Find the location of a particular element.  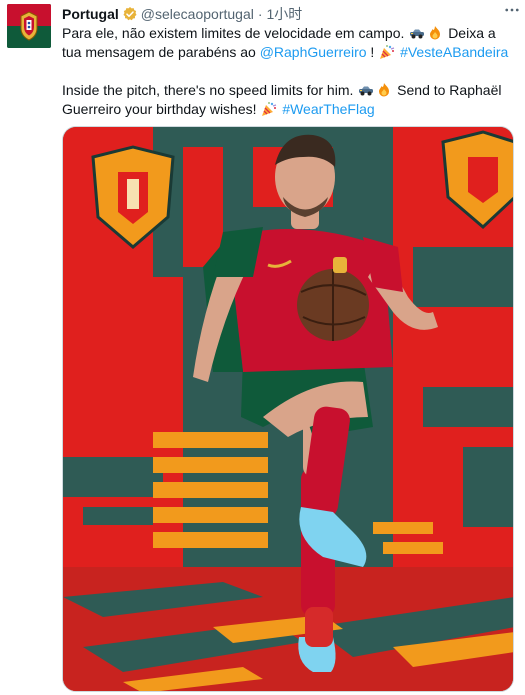

tweet-text-pt-part3: ! is located at coordinates (372, 52).